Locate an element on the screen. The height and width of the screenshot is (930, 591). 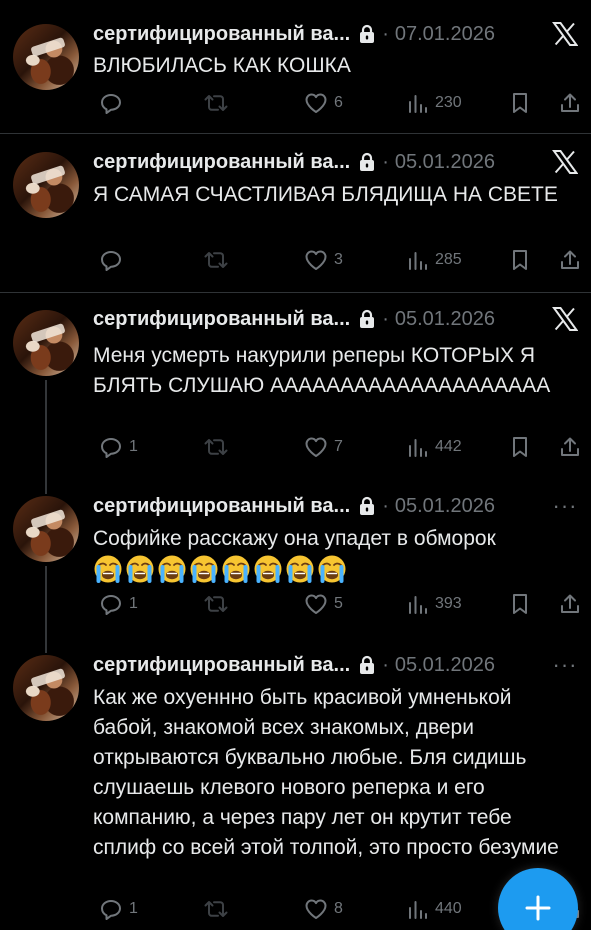
like-button: 8 is located at coordinates (320, 909).